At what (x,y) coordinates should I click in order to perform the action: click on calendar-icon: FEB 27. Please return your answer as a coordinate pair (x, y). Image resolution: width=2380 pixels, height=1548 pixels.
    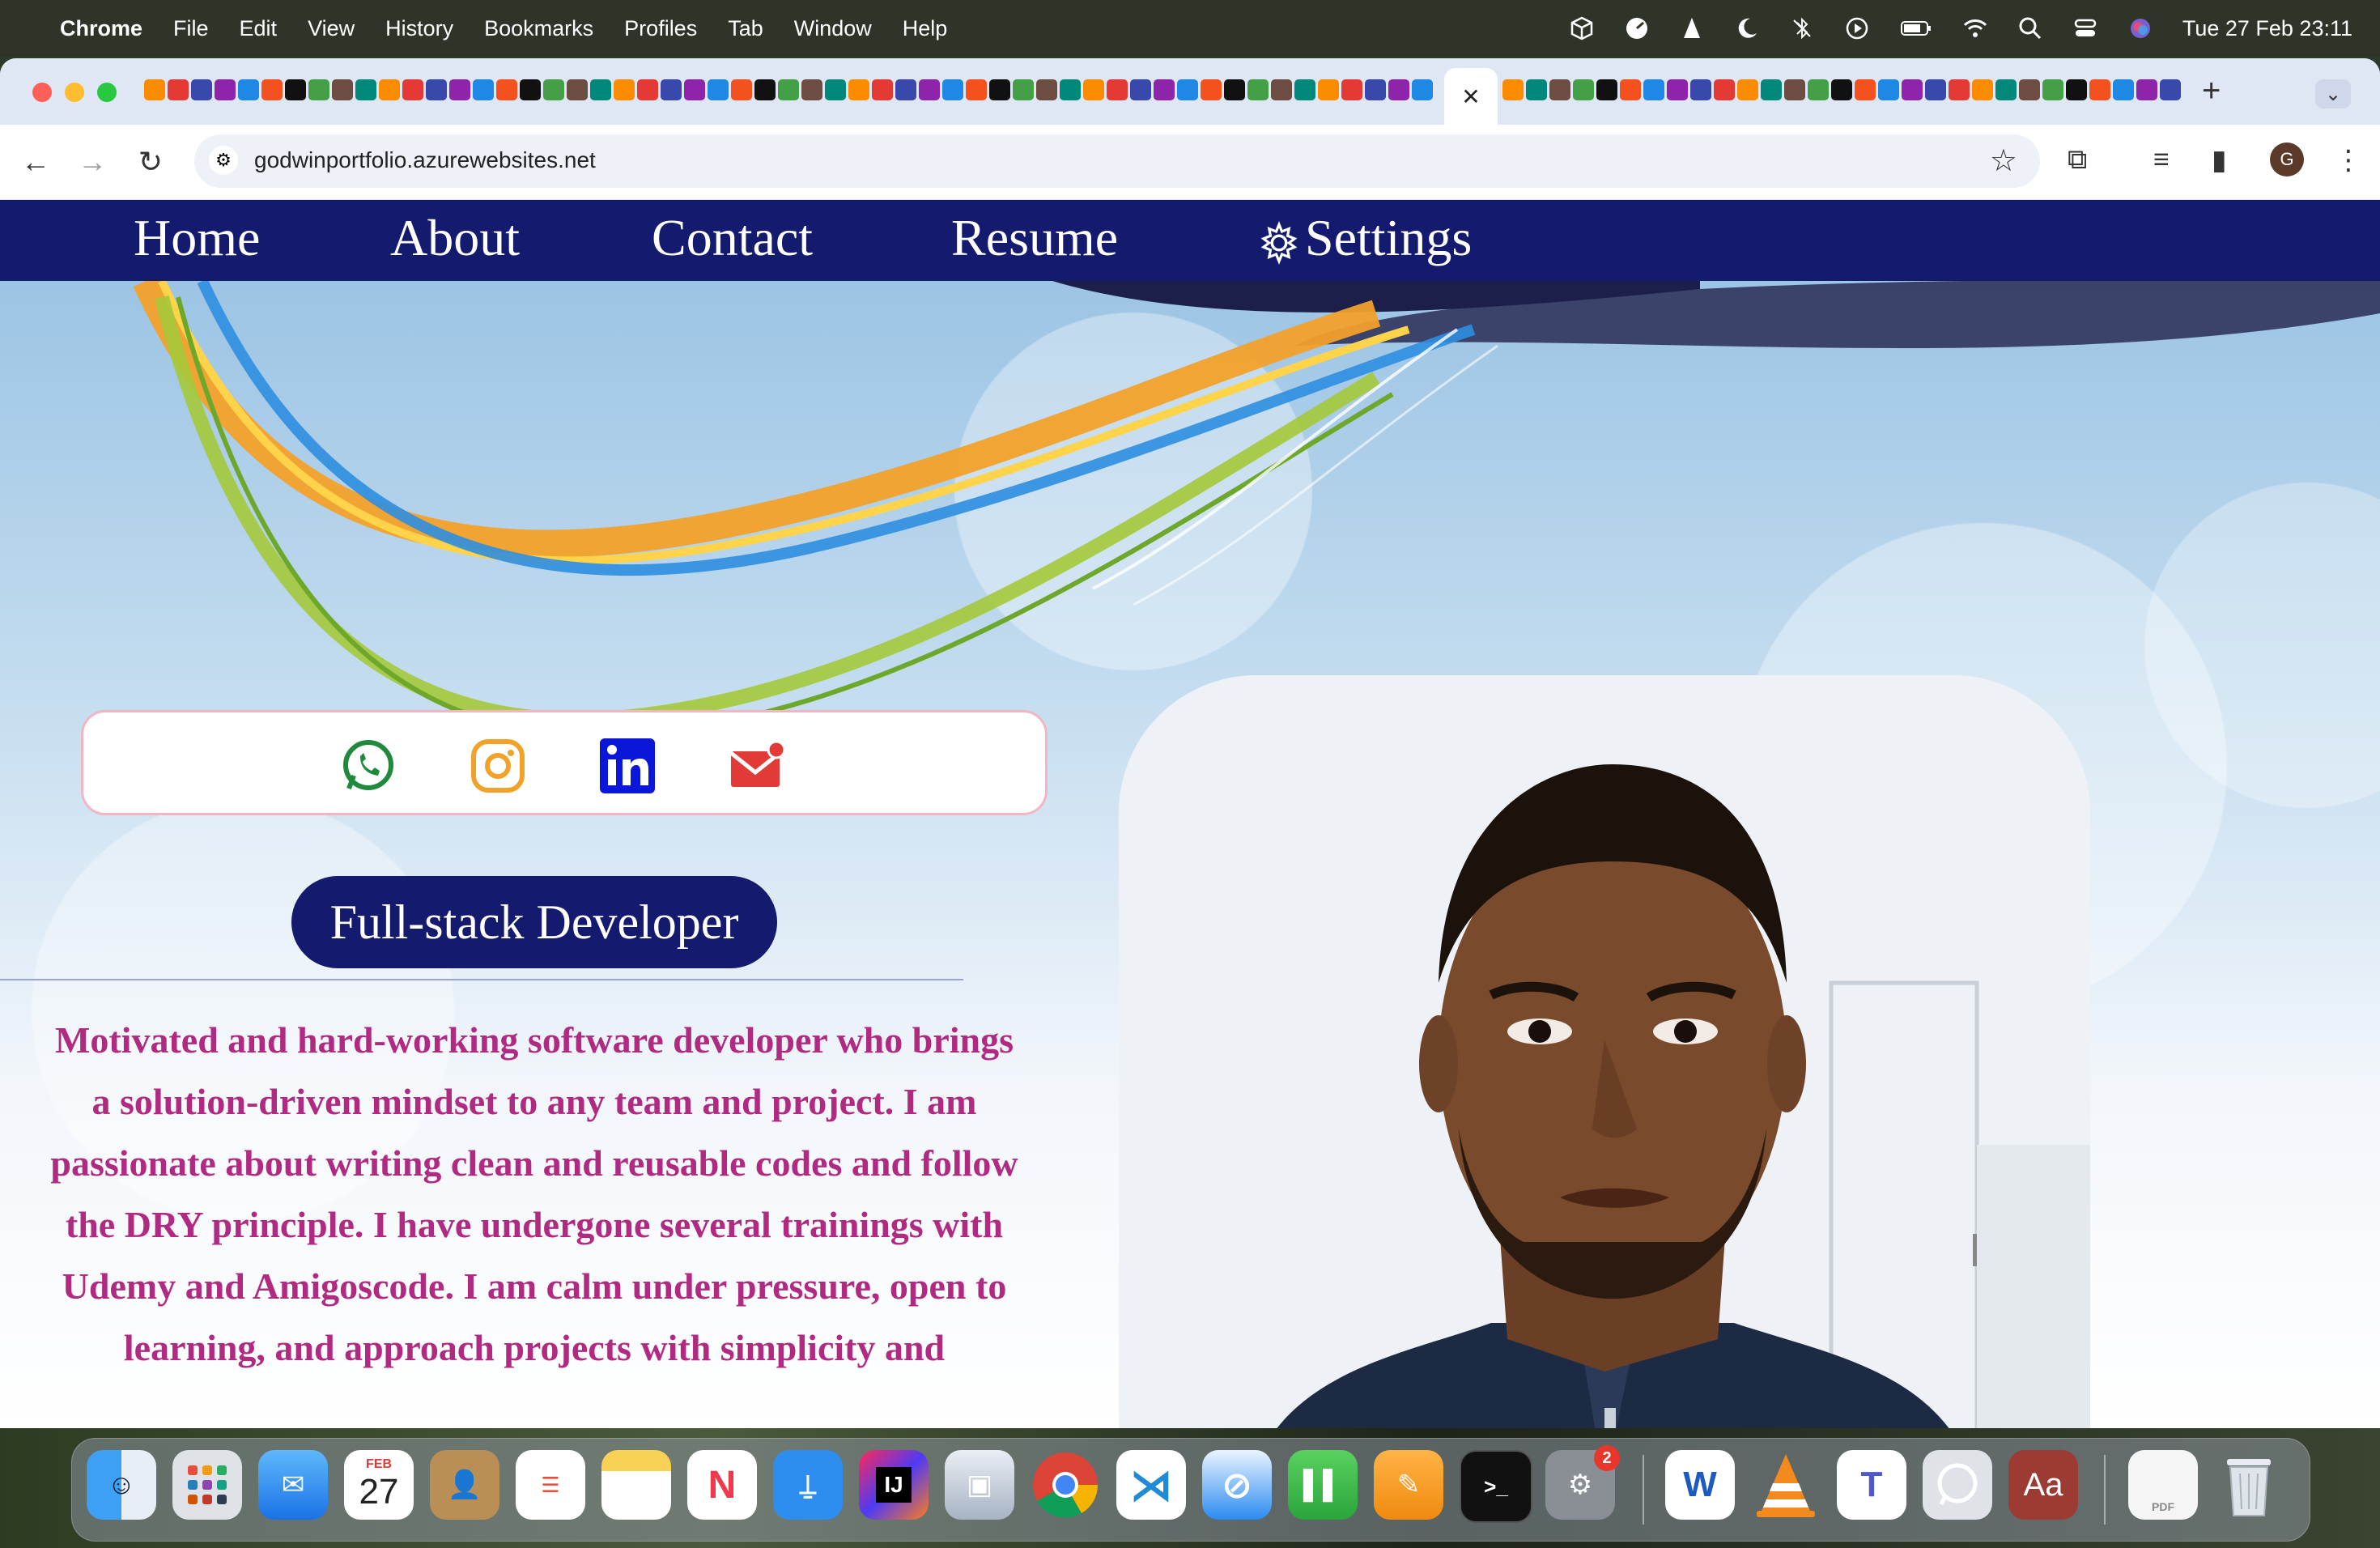
    Looking at the image, I should click on (379, 1485).